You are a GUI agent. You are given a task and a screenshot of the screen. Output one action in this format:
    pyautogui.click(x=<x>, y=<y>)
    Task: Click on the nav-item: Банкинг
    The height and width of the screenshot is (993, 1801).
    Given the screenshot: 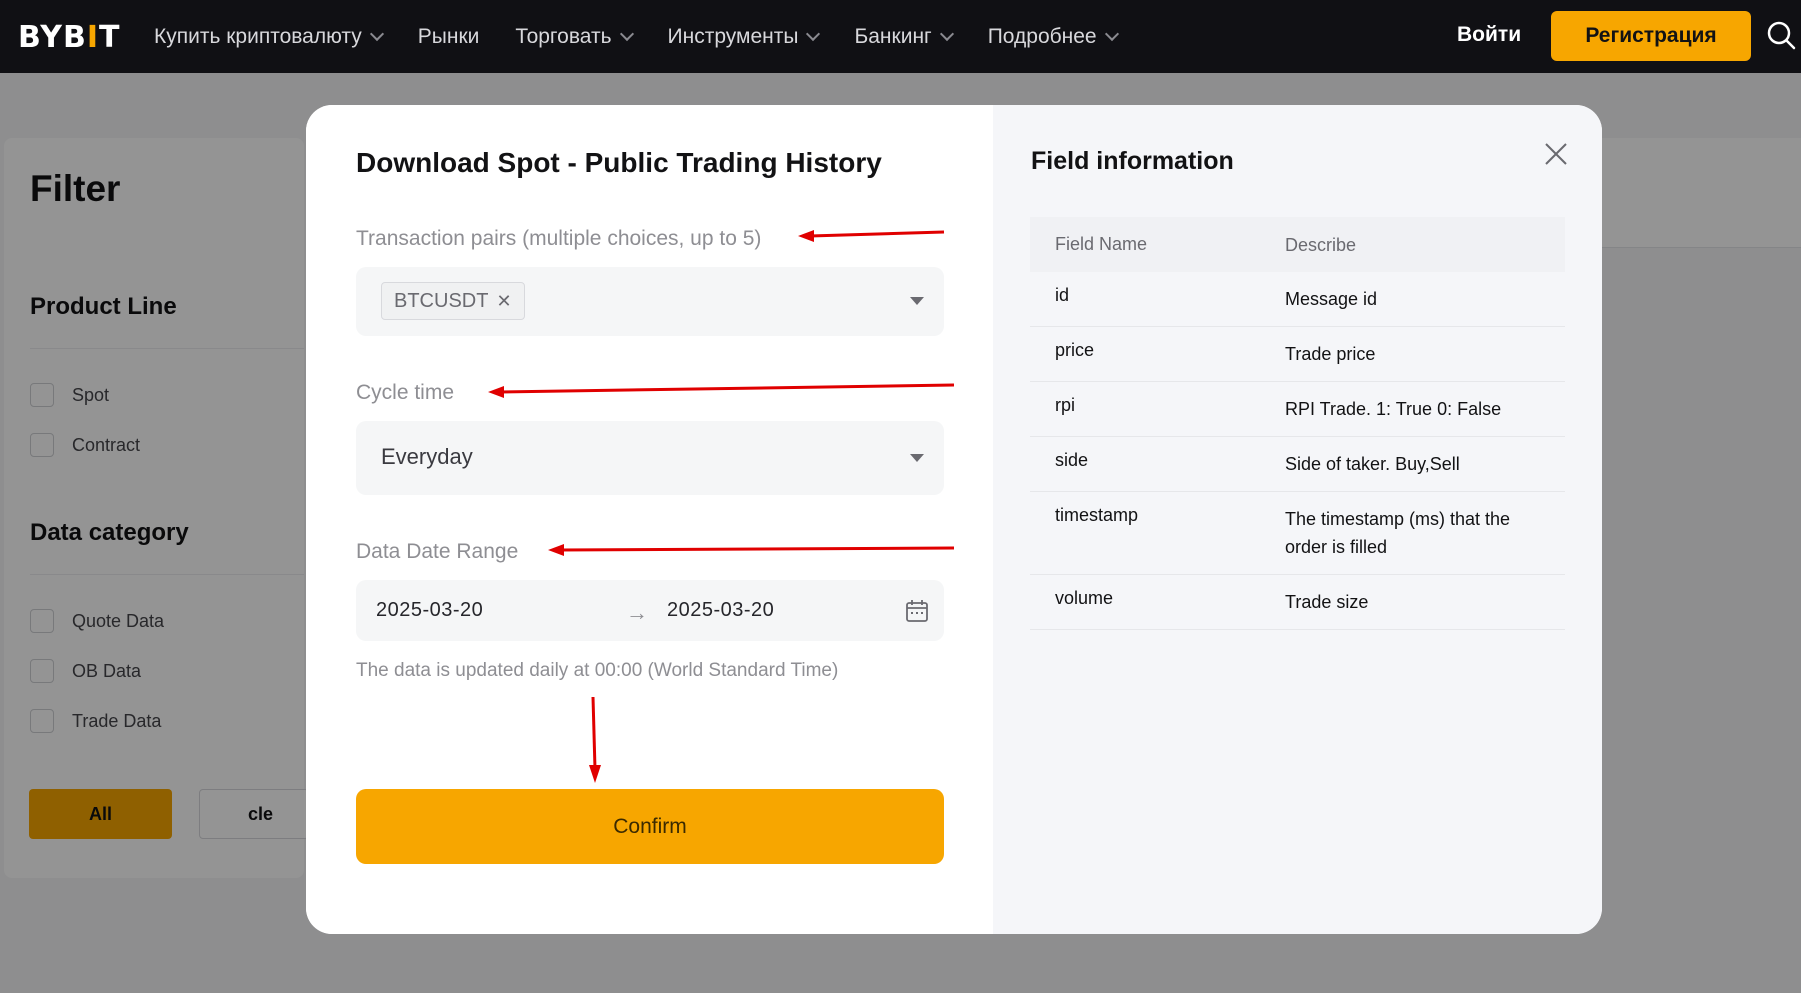 What is the action you would take?
    pyautogui.click(x=904, y=36)
    